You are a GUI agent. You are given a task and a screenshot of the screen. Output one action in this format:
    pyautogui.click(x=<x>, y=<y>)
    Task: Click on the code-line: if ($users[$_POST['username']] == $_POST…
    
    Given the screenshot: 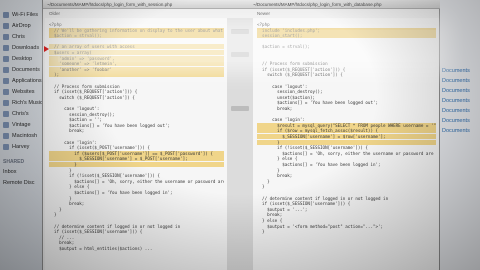 What is the action you would take?
    pyautogui.click(x=136, y=153)
    